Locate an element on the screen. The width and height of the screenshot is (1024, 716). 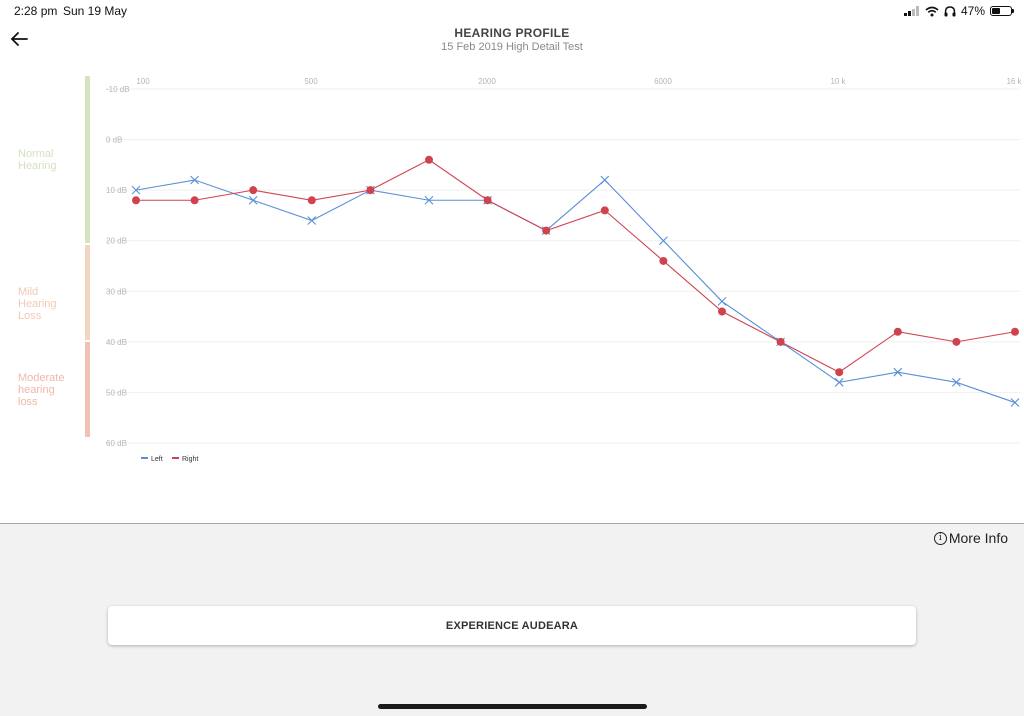
y-tick-label: 50 dB is located at coordinates (116, 392).